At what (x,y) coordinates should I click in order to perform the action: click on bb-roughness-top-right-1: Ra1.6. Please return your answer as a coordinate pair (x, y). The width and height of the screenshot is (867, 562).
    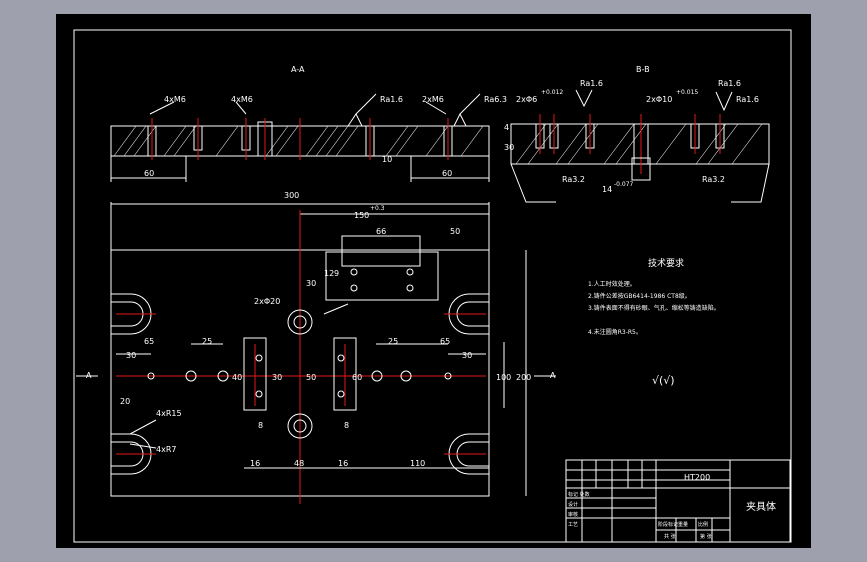
    Looking at the image, I should click on (729, 83).